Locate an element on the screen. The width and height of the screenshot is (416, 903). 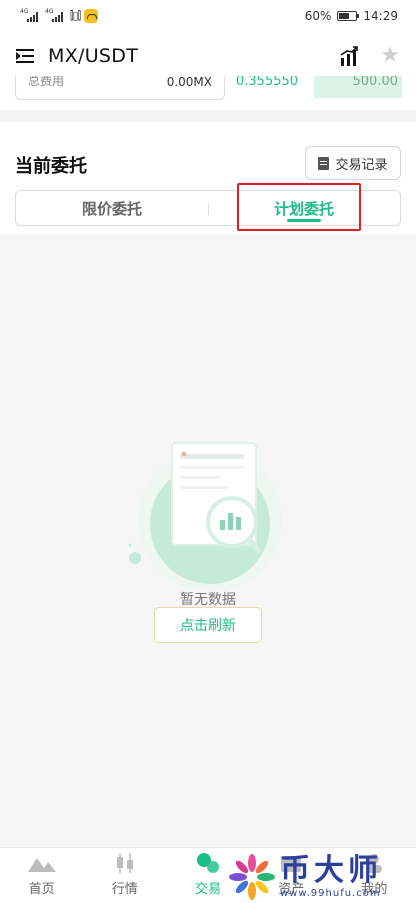
battery-icon is located at coordinates (348, 16).